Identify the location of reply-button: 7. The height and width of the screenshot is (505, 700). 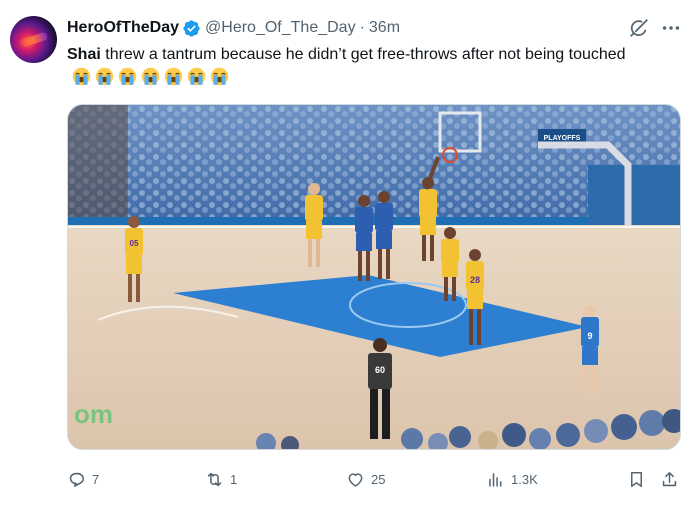
(83, 479).